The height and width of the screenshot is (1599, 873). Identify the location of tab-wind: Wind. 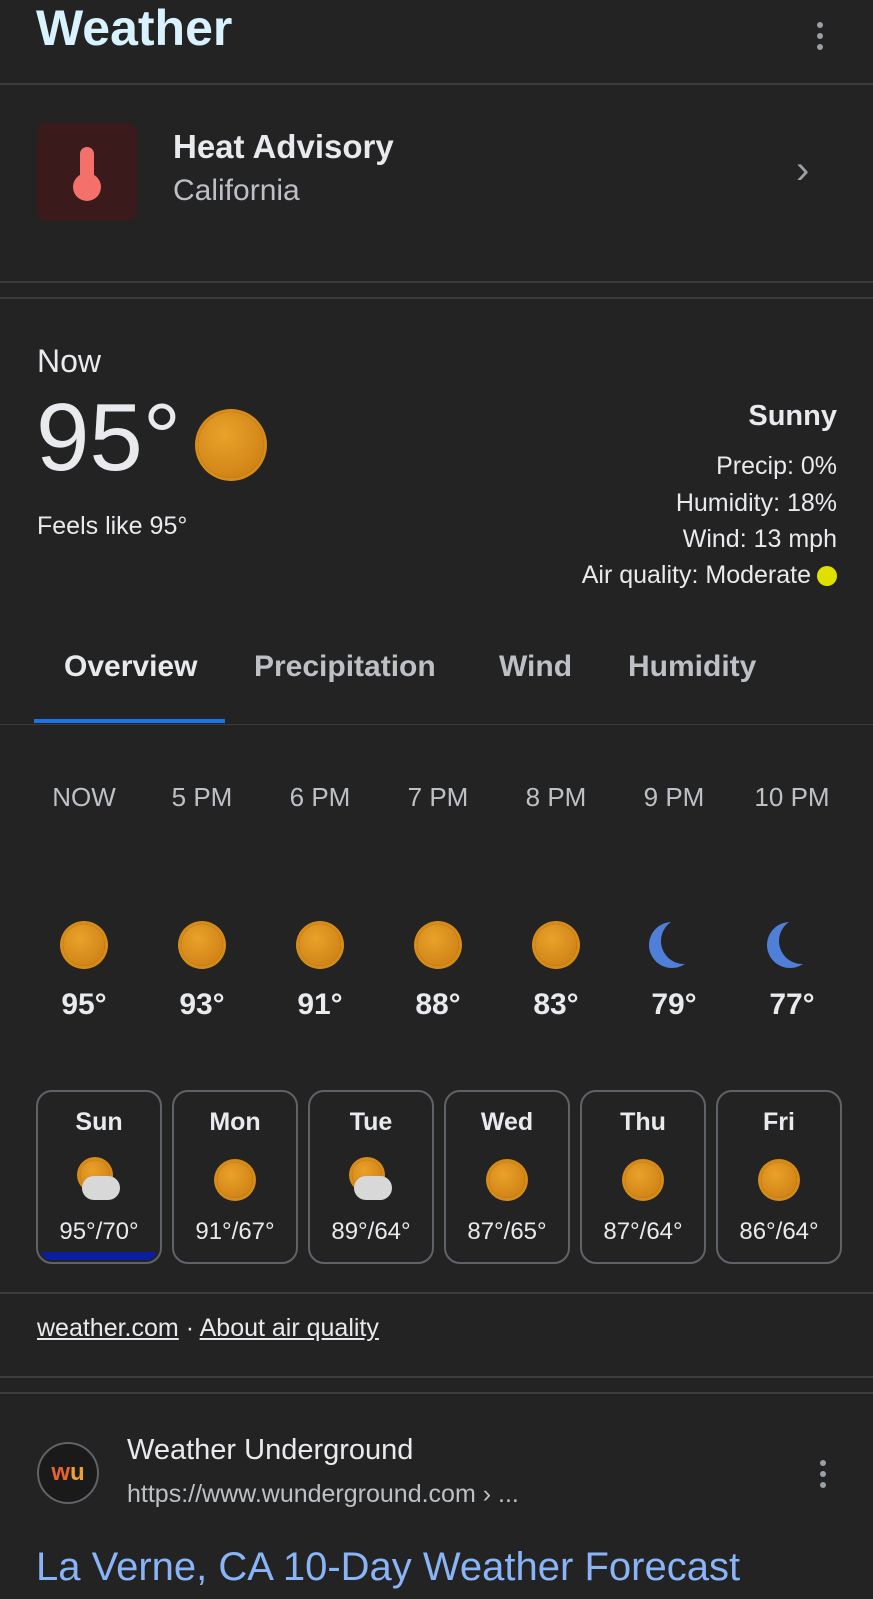
(535, 667).